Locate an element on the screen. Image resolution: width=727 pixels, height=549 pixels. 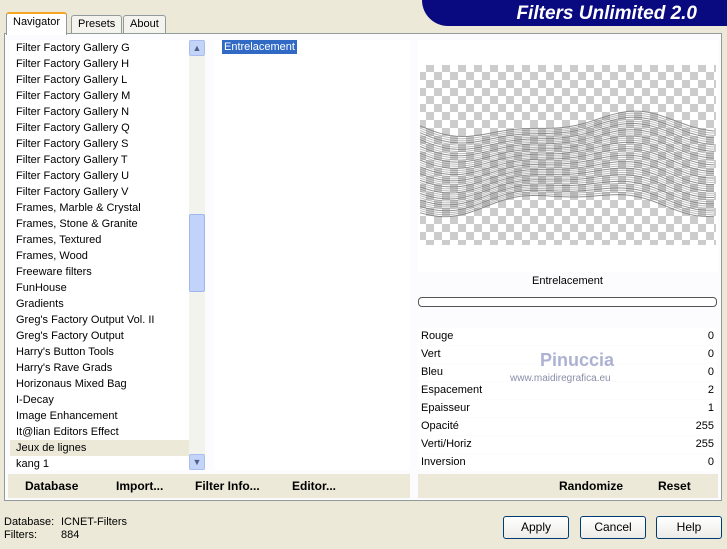
right-toolbar: Randomize Reset is located at coordinates (568, 486).